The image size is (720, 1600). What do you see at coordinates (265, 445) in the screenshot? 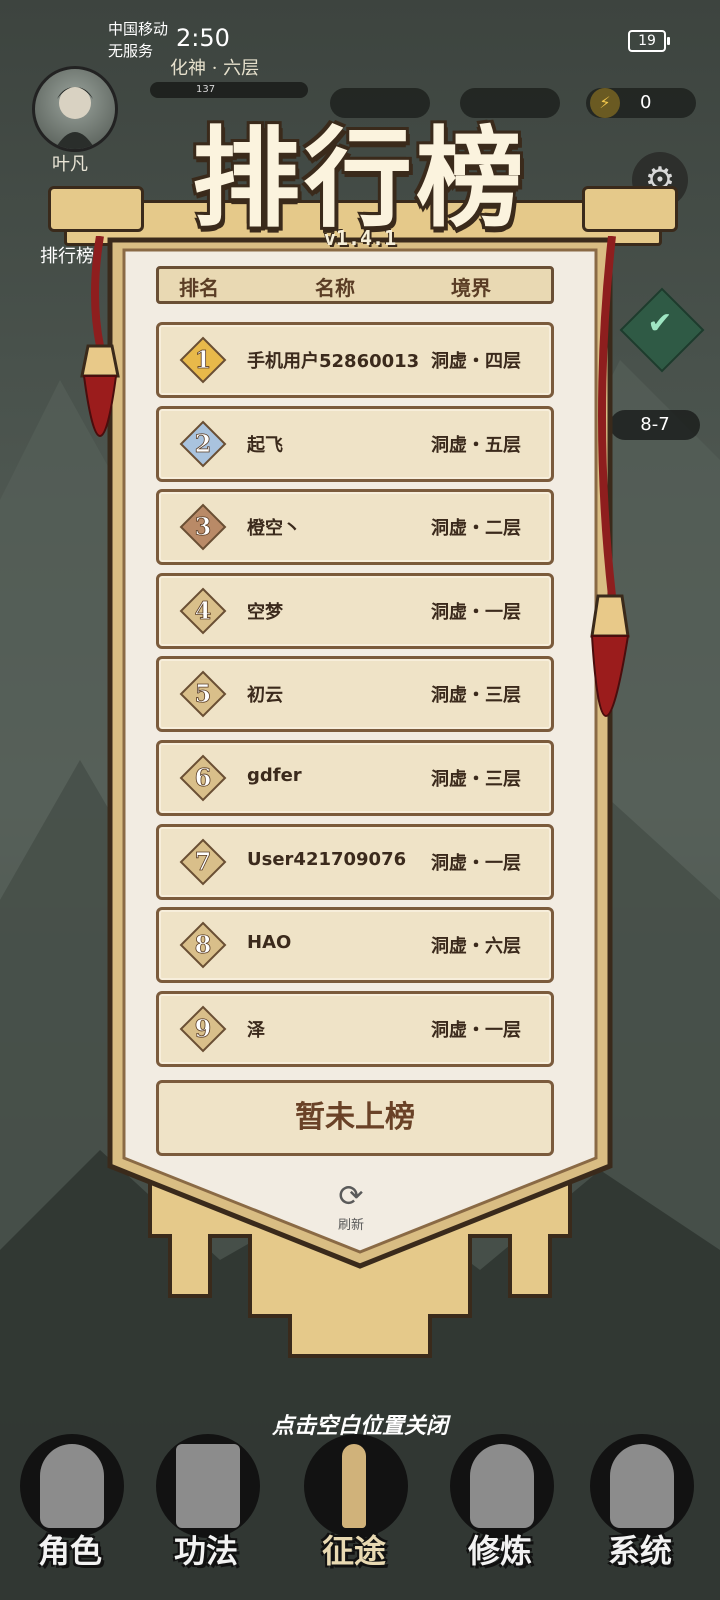
I see `player-name: 起飞` at bounding box center [265, 445].